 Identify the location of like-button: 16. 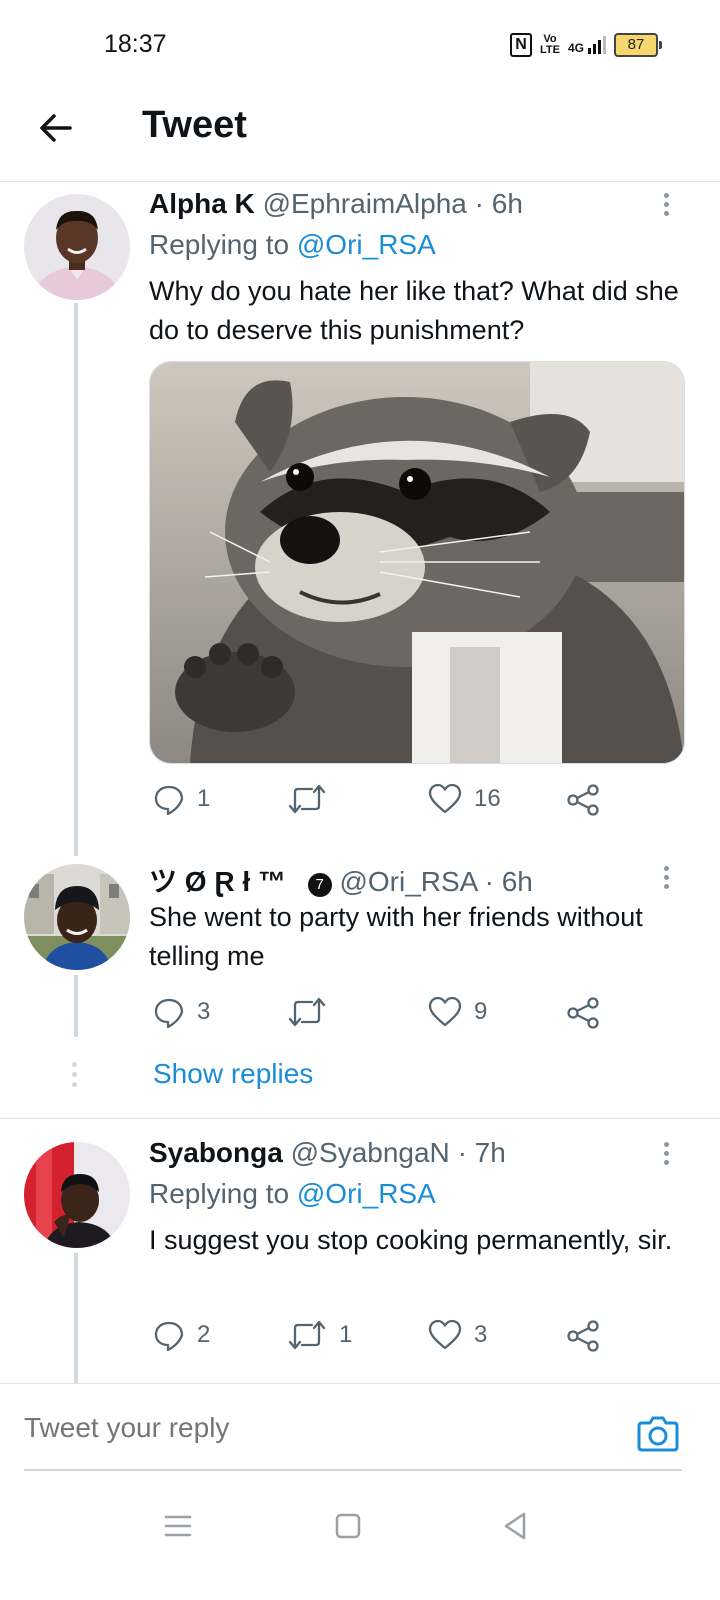
(464, 799).